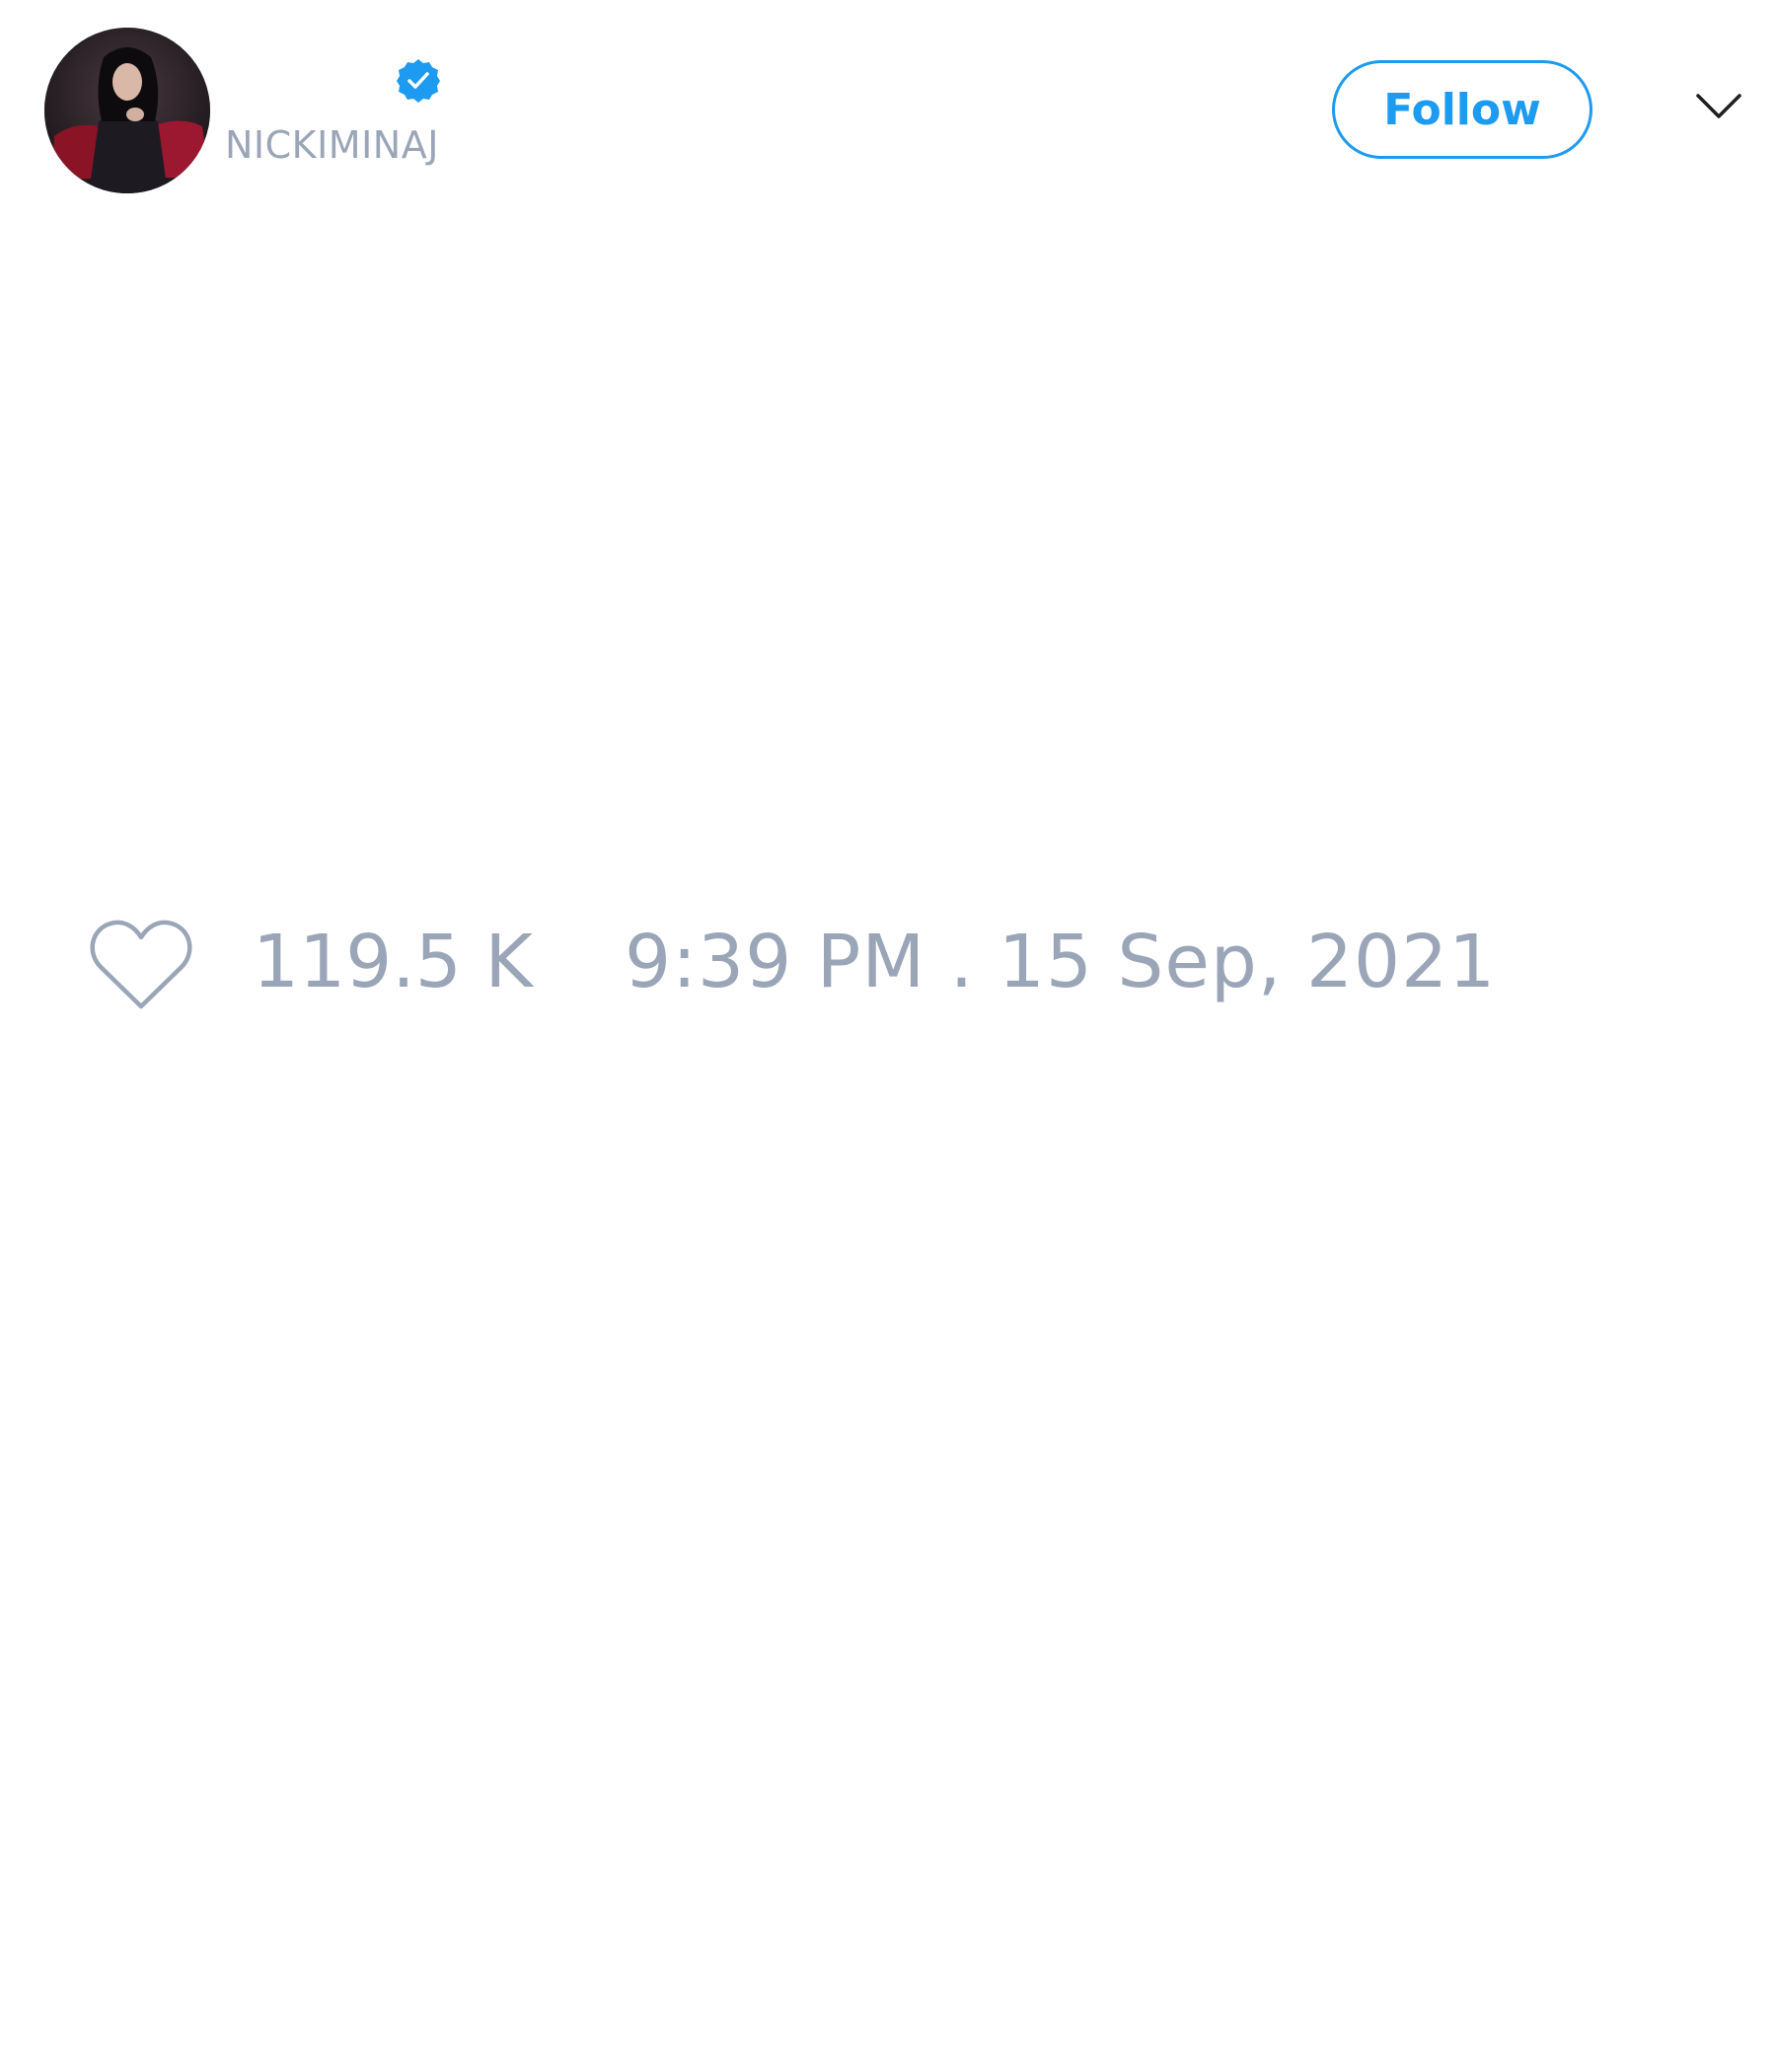 The image size is (1776, 2072). I want to click on avatar-image, so click(127, 111).